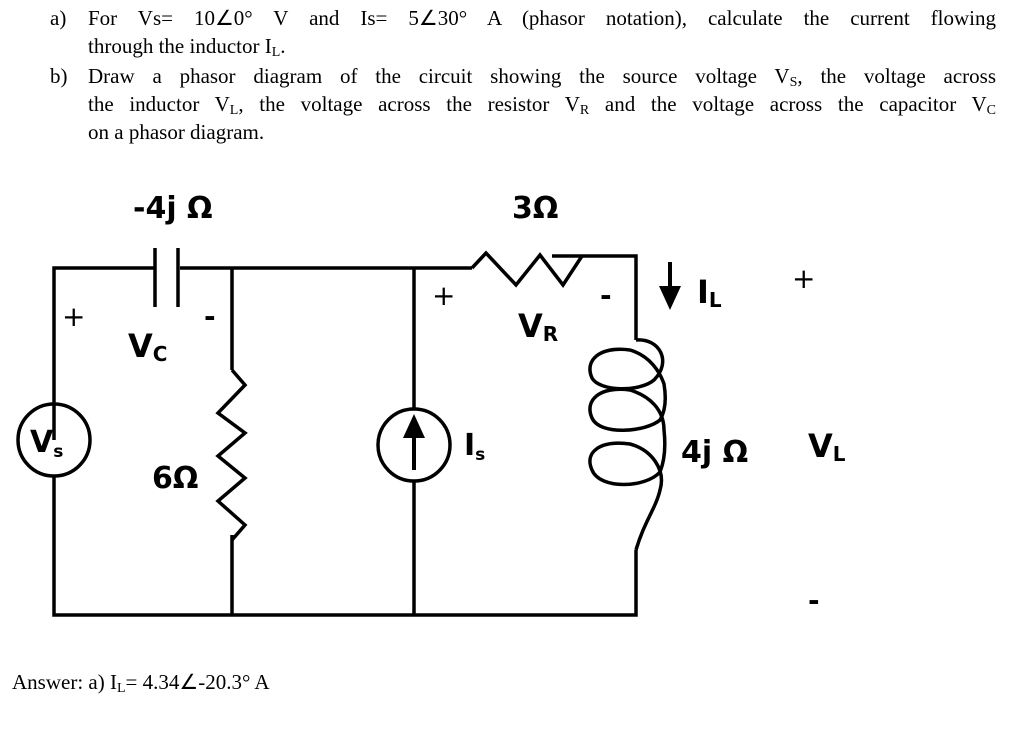 This screenshot has width=1024, height=735. What do you see at coordinates (147, 346) in the screenshot?
I see `capacitor-voltage-label: VC` at bounding box center [147, 346].